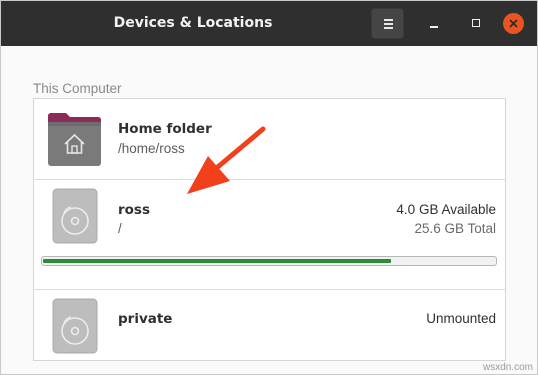 The image size is (538, 375). What do you see at coordinates (120, 228) in the screenshot?
I see `location-path: /` at bounding box center [120, 228].